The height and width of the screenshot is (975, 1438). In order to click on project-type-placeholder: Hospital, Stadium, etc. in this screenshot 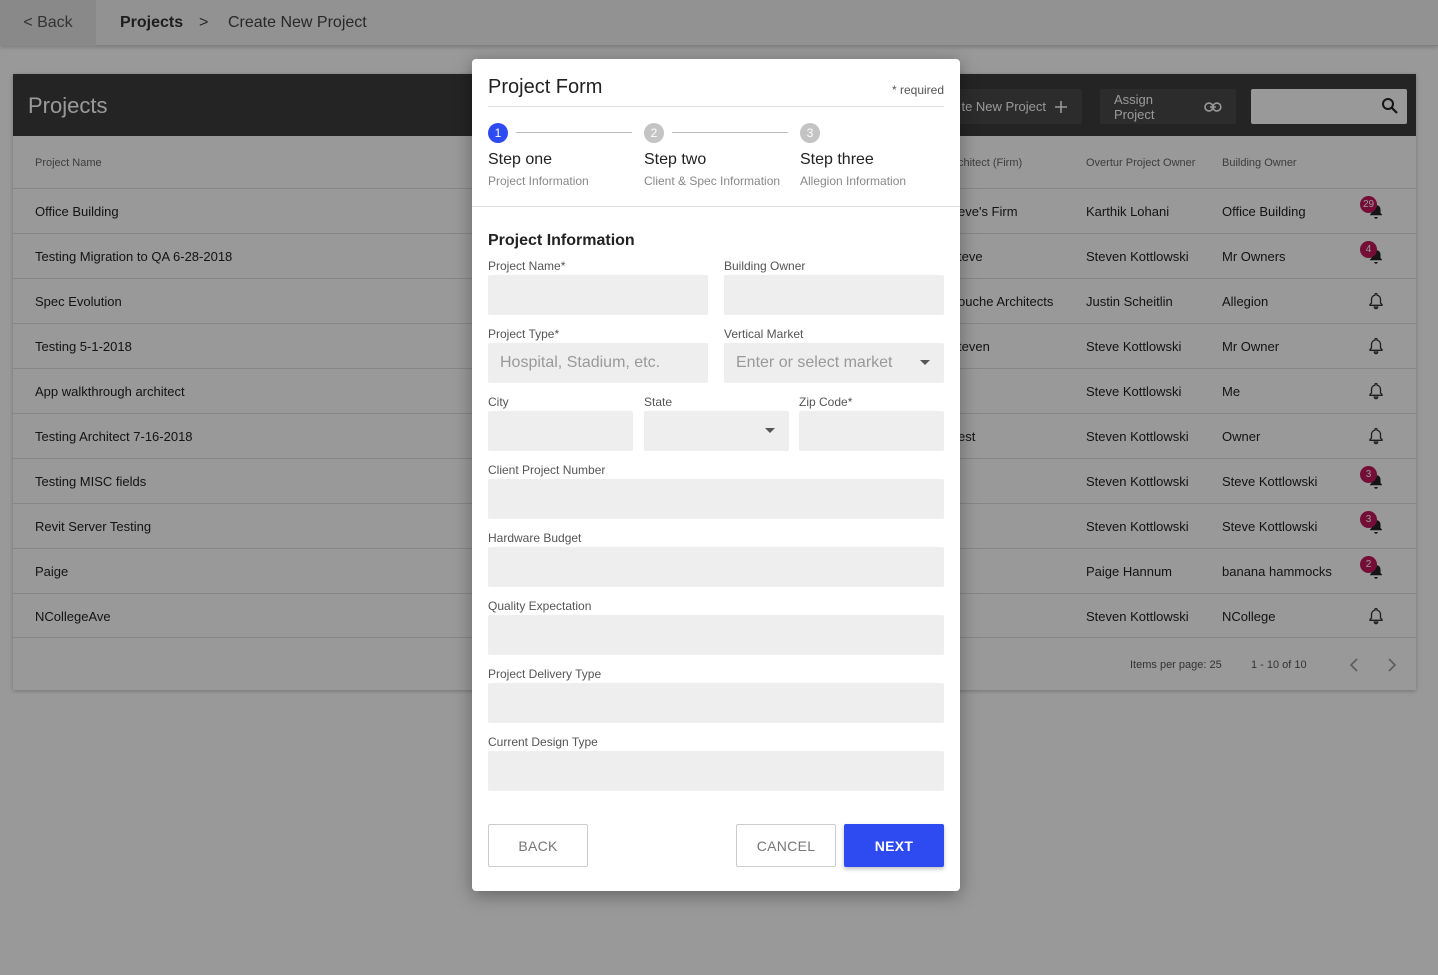, I will do `click(580, 362)`.